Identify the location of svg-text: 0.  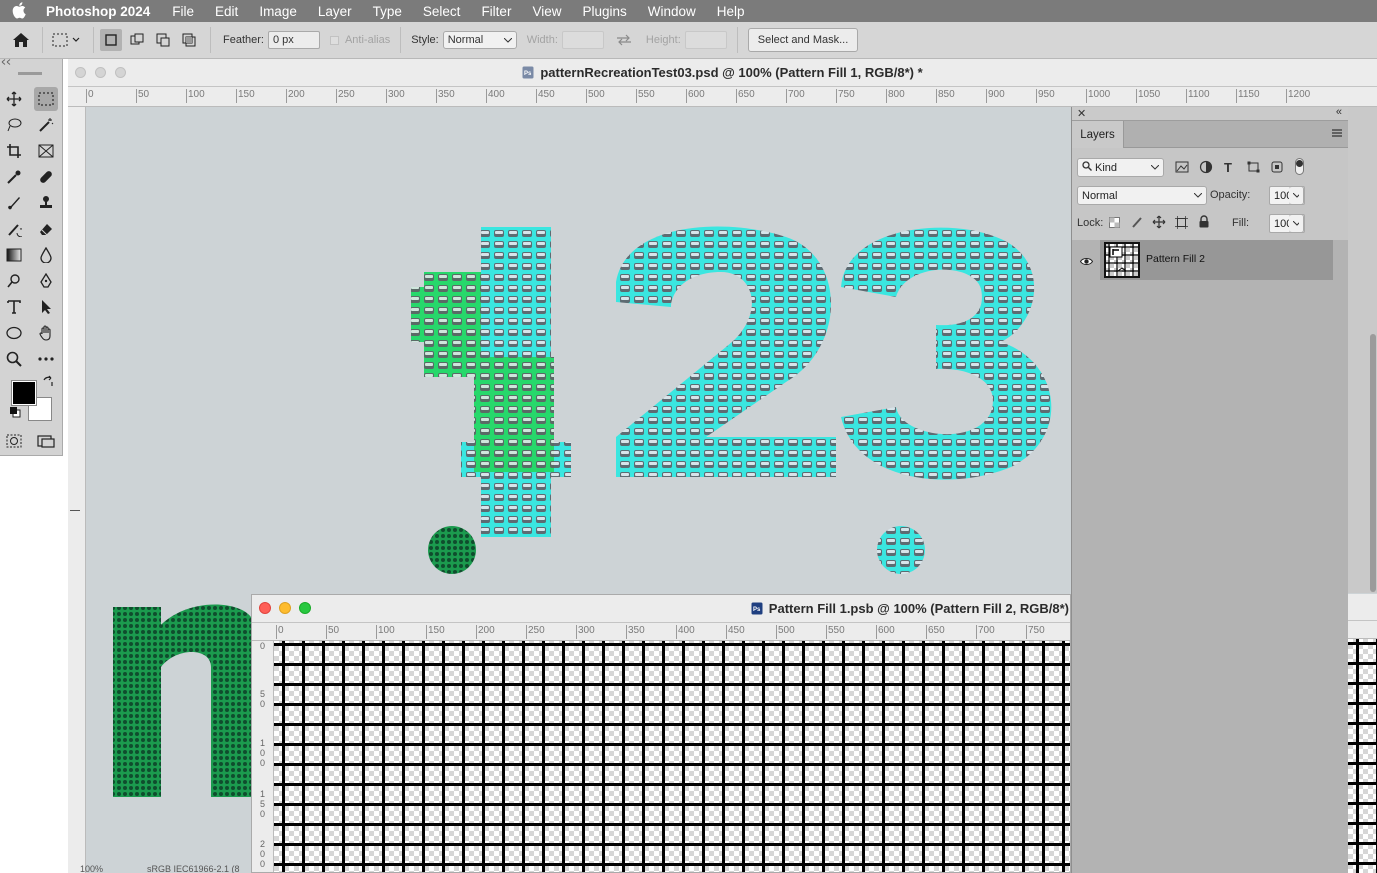
(262, 763).